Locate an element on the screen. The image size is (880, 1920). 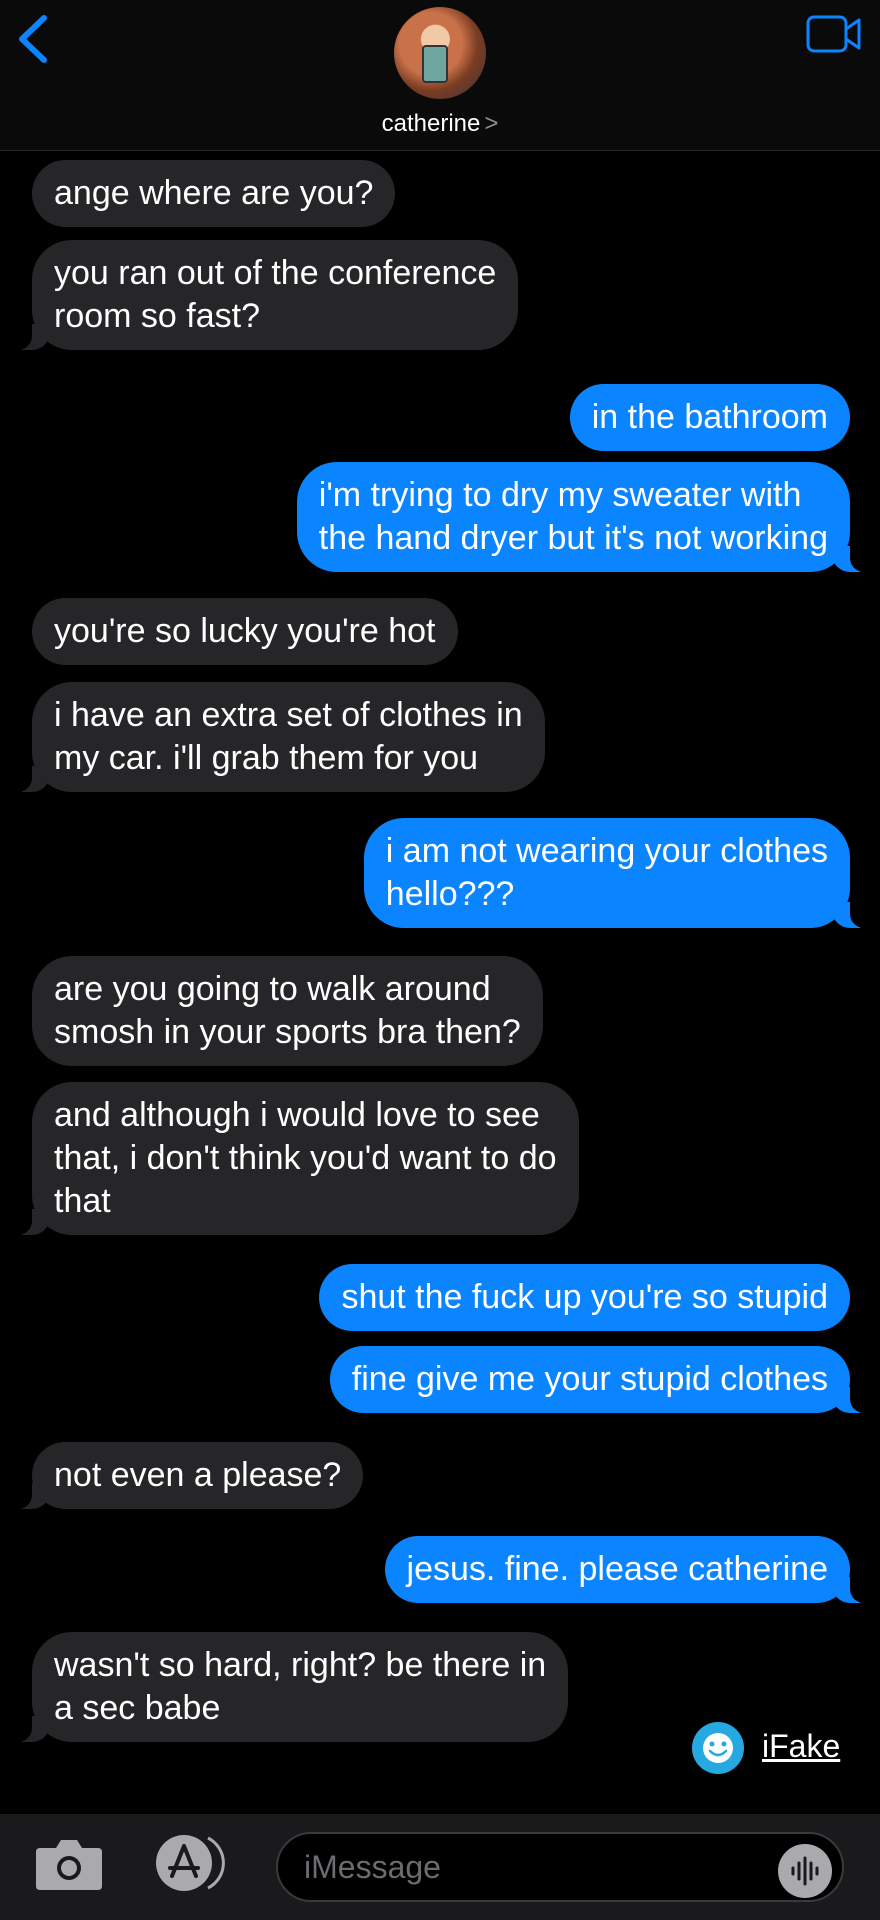
camera-button is located at coordinates (69, 1864).